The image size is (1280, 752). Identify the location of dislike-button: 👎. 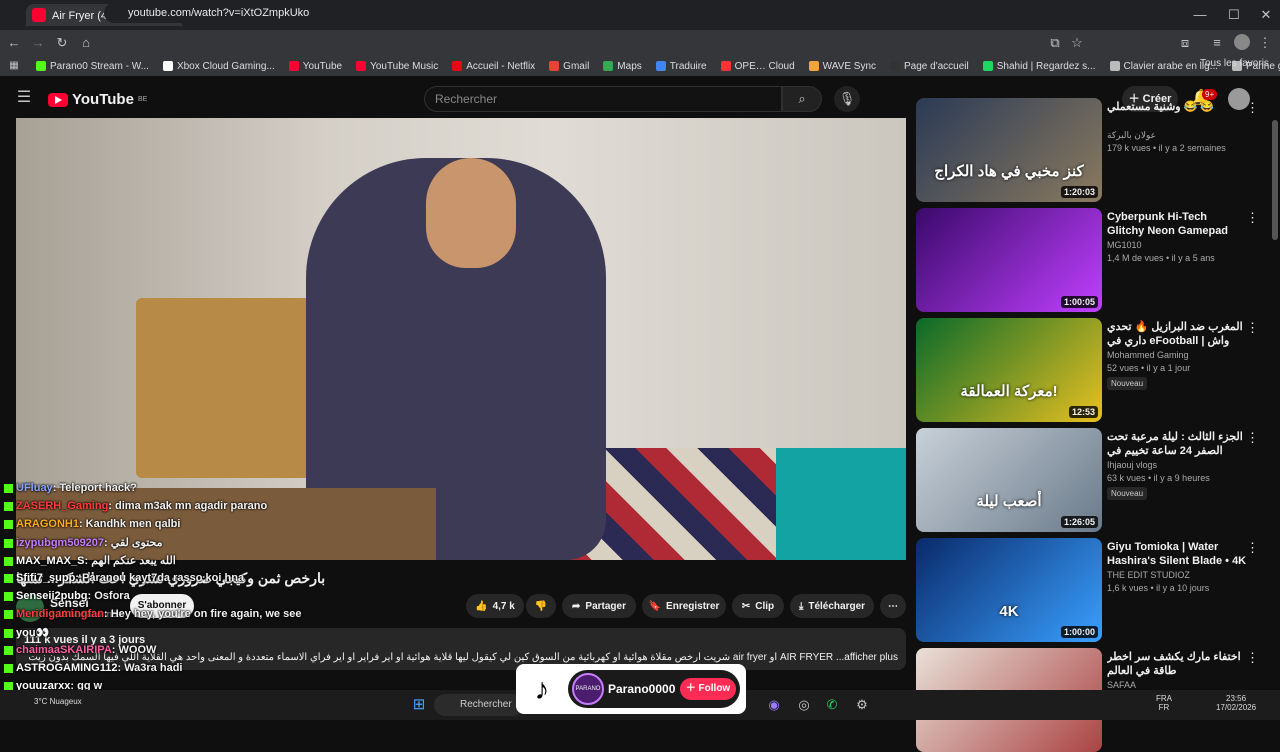
(541, 606).